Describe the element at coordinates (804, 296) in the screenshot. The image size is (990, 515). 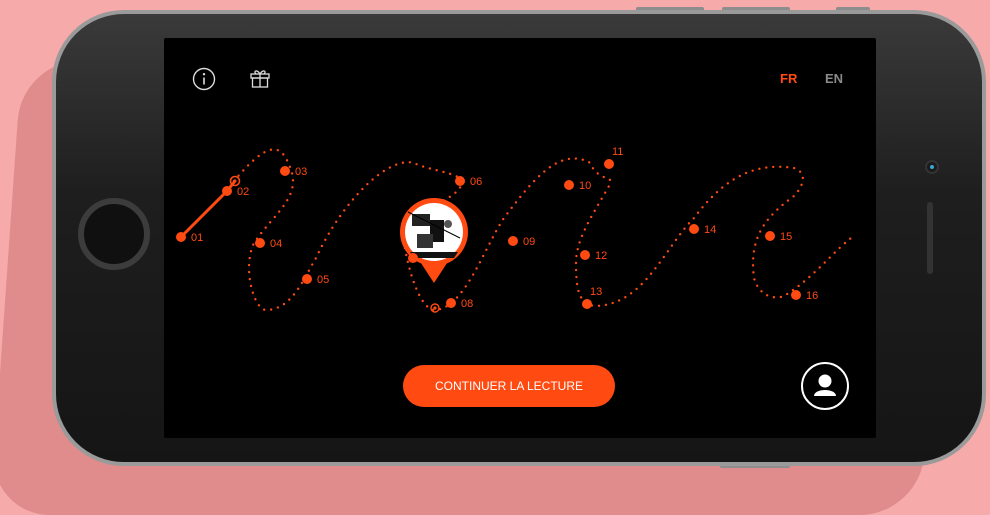
I see `chapter-node-16: 16` at that location.